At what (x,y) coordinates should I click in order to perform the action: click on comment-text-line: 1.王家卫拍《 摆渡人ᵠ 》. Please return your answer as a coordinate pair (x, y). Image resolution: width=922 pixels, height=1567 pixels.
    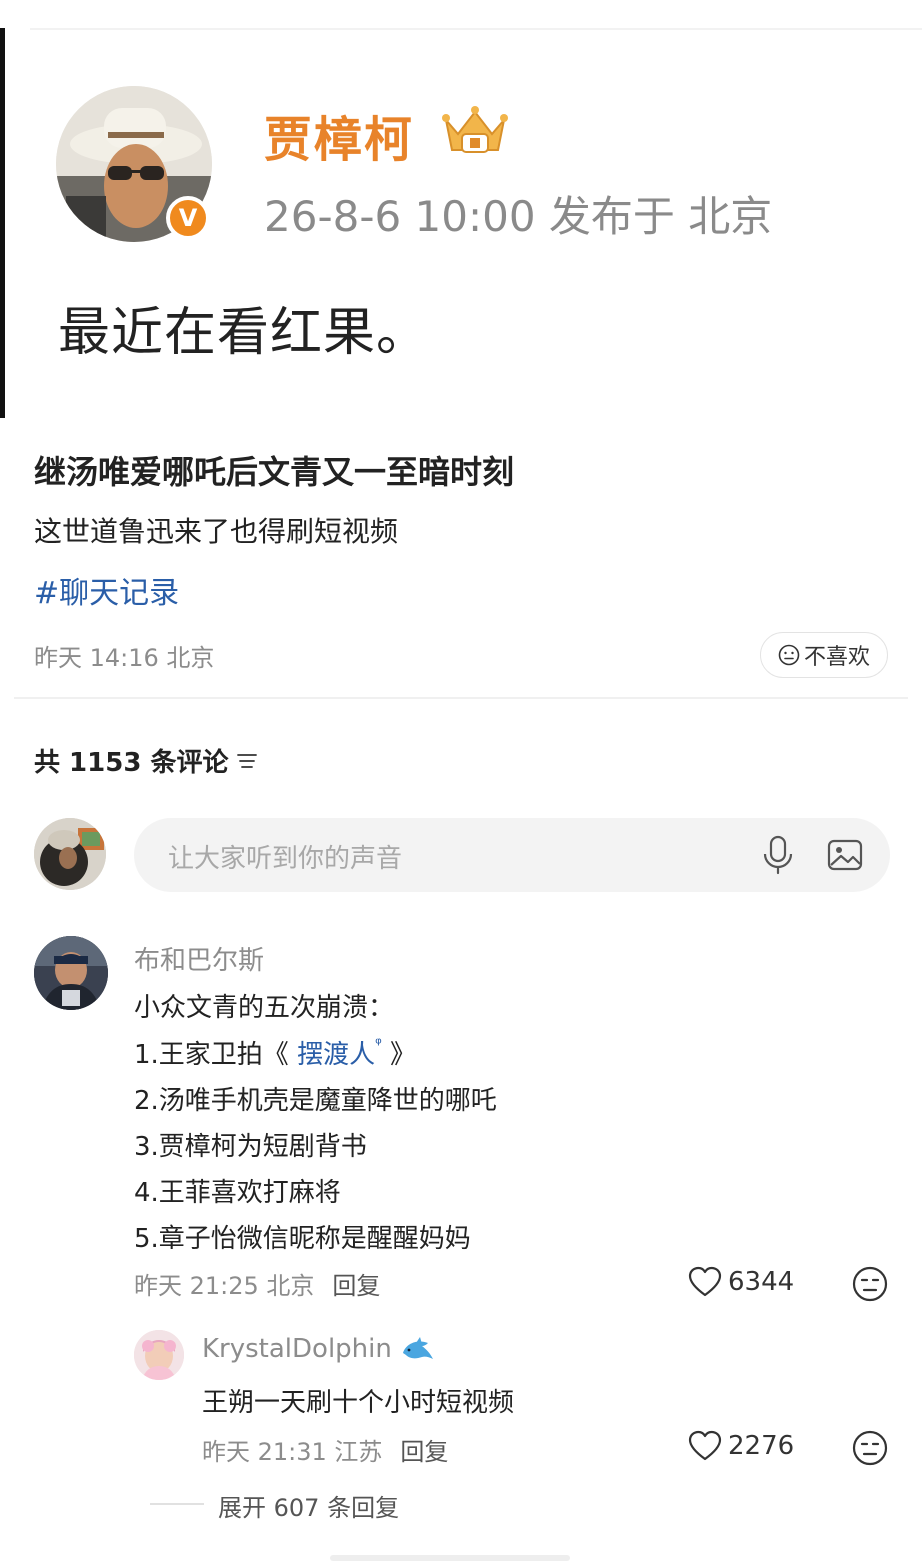
    Looking at the image, I should click on (275, 1052).